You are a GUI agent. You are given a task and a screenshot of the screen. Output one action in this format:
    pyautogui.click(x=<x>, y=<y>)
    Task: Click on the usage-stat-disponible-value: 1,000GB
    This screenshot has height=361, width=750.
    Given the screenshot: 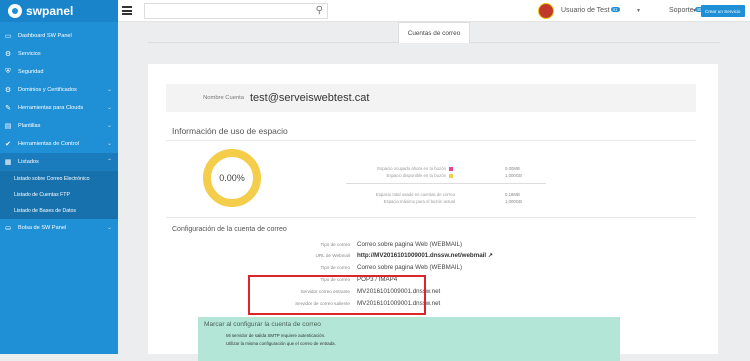 What is the action you would take?
    pyautogui.click(x=525, y=175)
    